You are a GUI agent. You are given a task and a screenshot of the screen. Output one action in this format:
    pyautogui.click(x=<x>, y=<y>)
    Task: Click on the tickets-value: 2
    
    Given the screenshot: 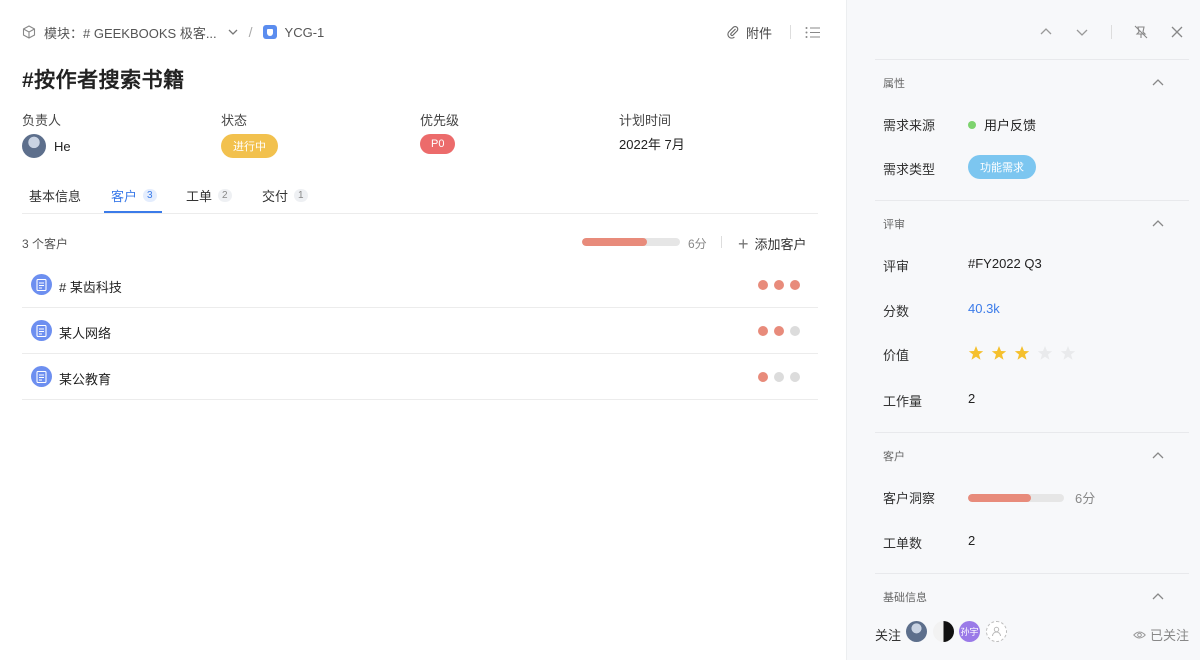 What is the action you would take?
    pyautogui.click(x=971, y=540)
    